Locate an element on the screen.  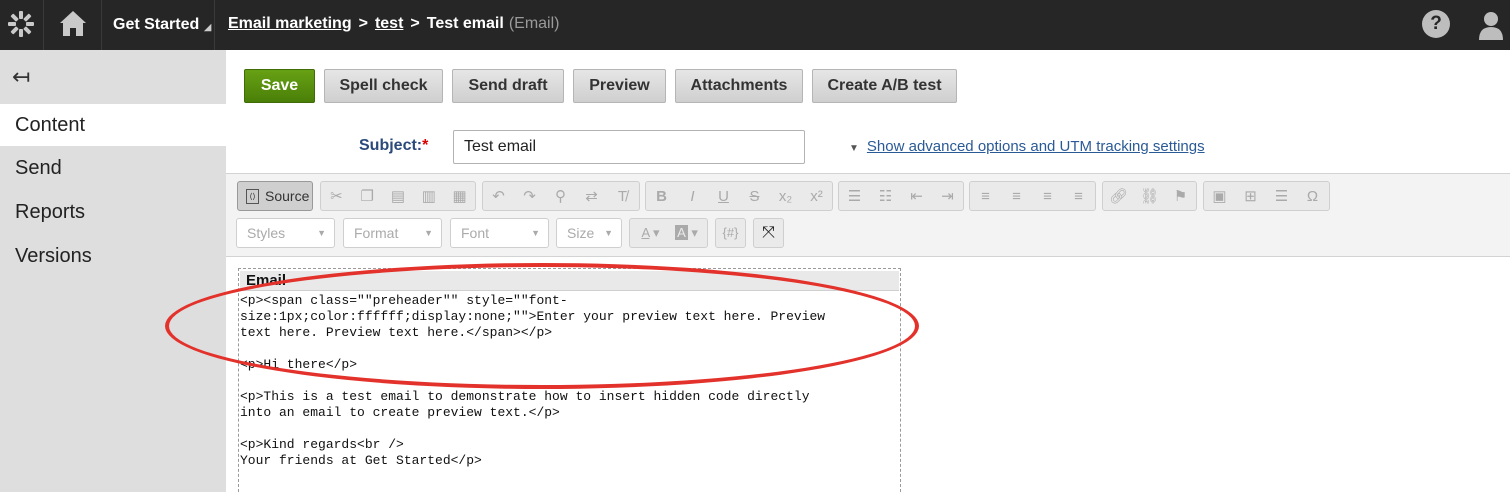
size-dropdown: Size ▼ is located at coordinates (589, 233).